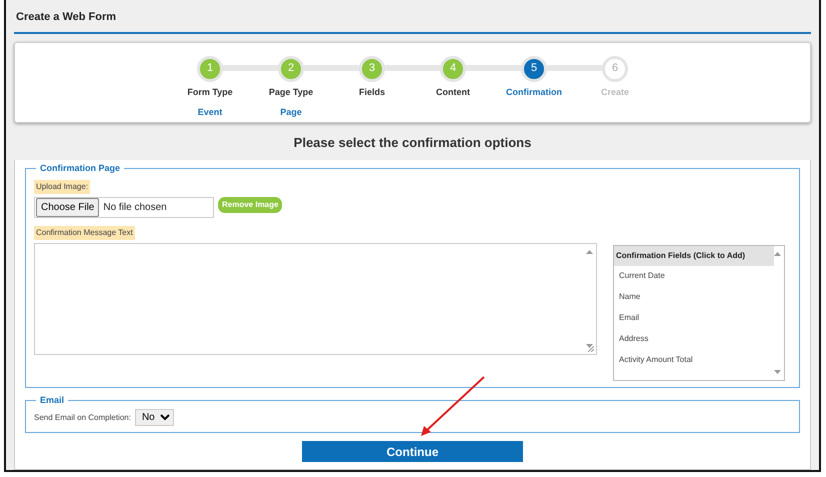 Image resolution: width=826 pixels, height=477 pixels. What do you see at coordinates (52, 400) in the screenshot?
I see `fieldset-legend: Email` at bounding box center [52, 400].